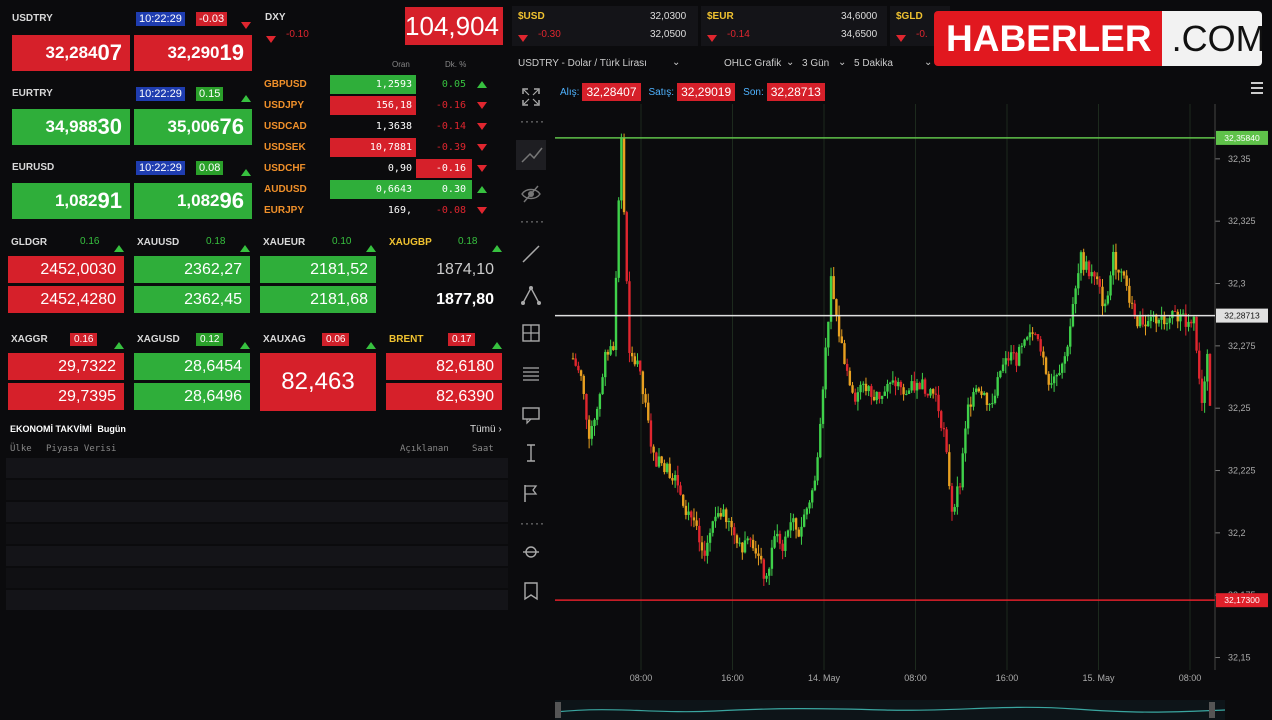 The width and height of the screenshot is (1272, 720). What do you see at coordinates (558, 710) in the screenshot?
I see `navigator-handle-left` at bounding box center [558, 710].